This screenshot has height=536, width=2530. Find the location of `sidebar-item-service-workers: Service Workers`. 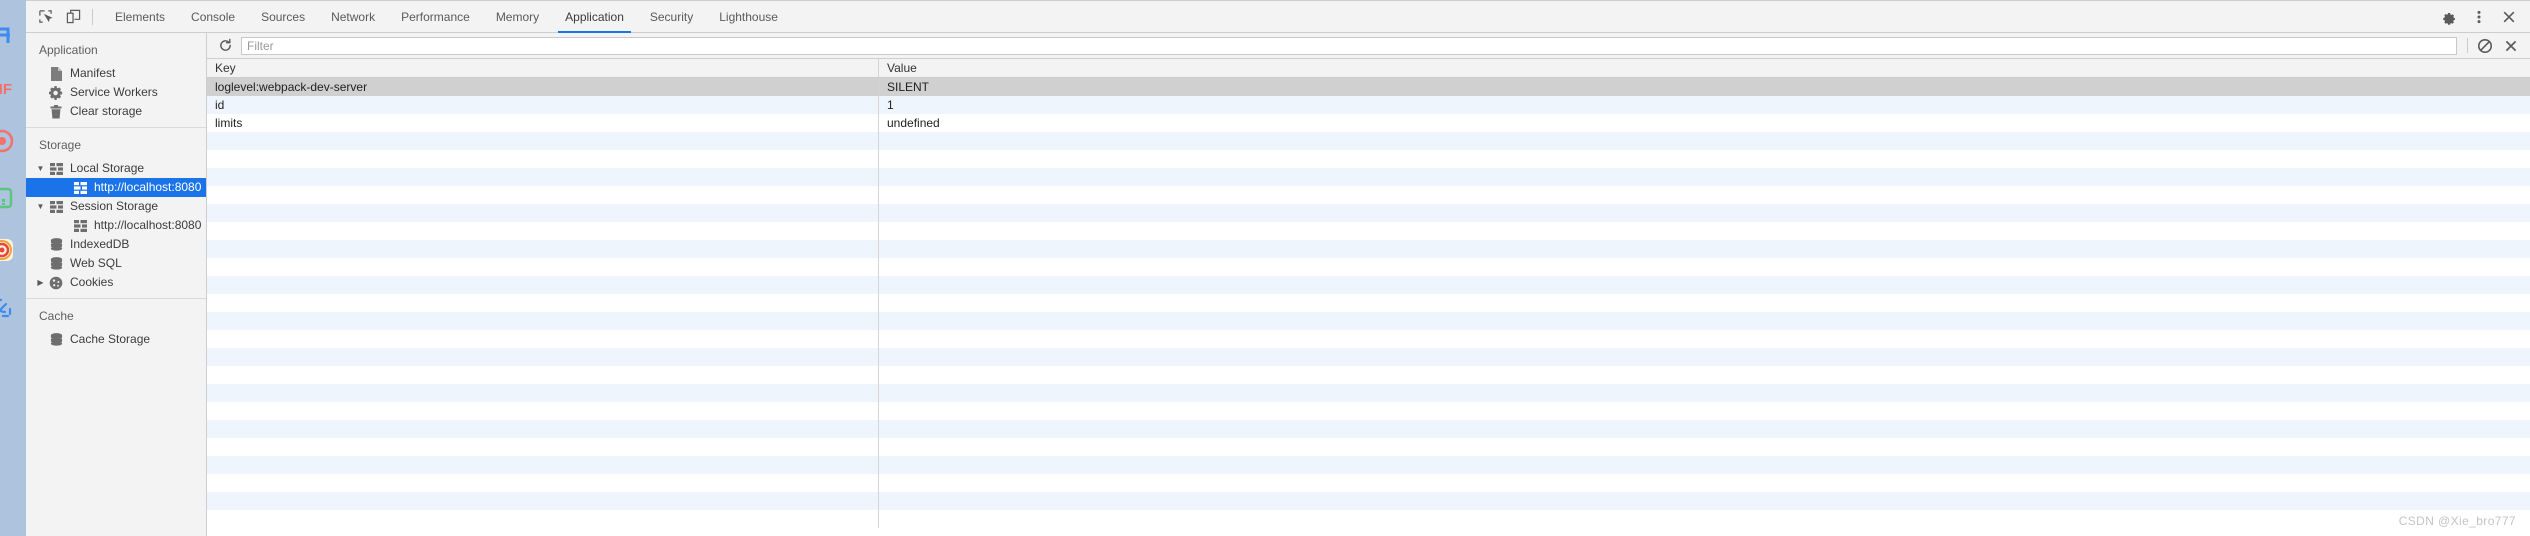

sidebar-item-service-workers: Service Workers is located at coordinates (116, 92).